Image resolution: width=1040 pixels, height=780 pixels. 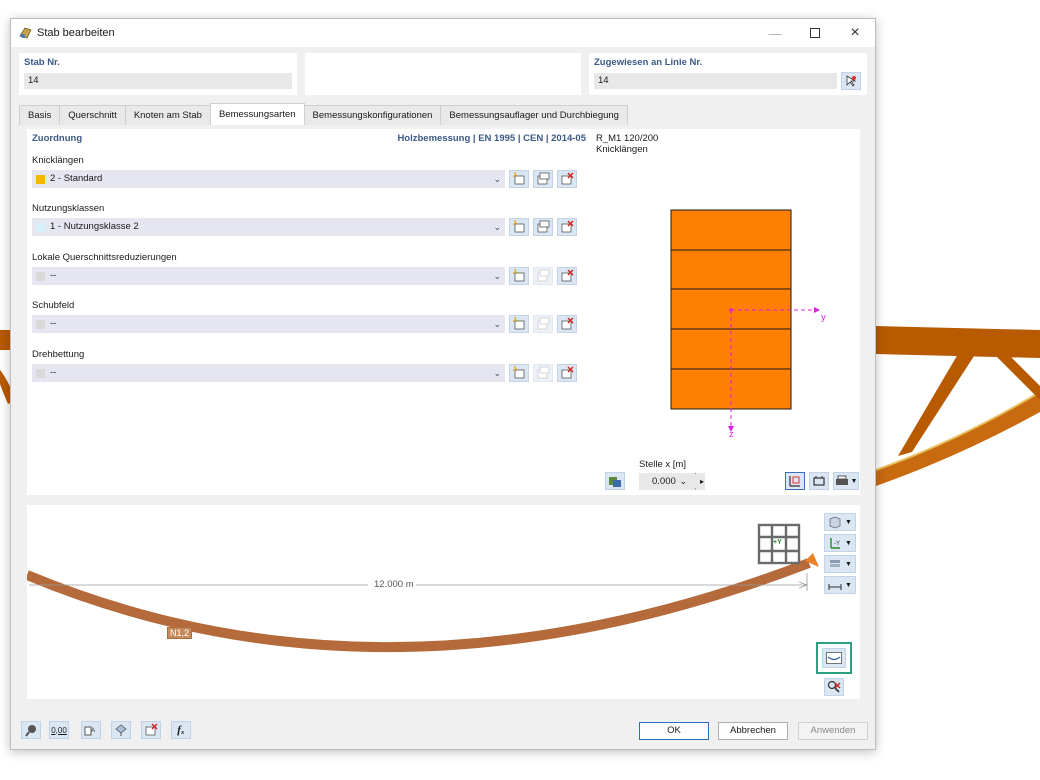 I want to click on new-rotational-restraint-button, so click(x=519, y=373).